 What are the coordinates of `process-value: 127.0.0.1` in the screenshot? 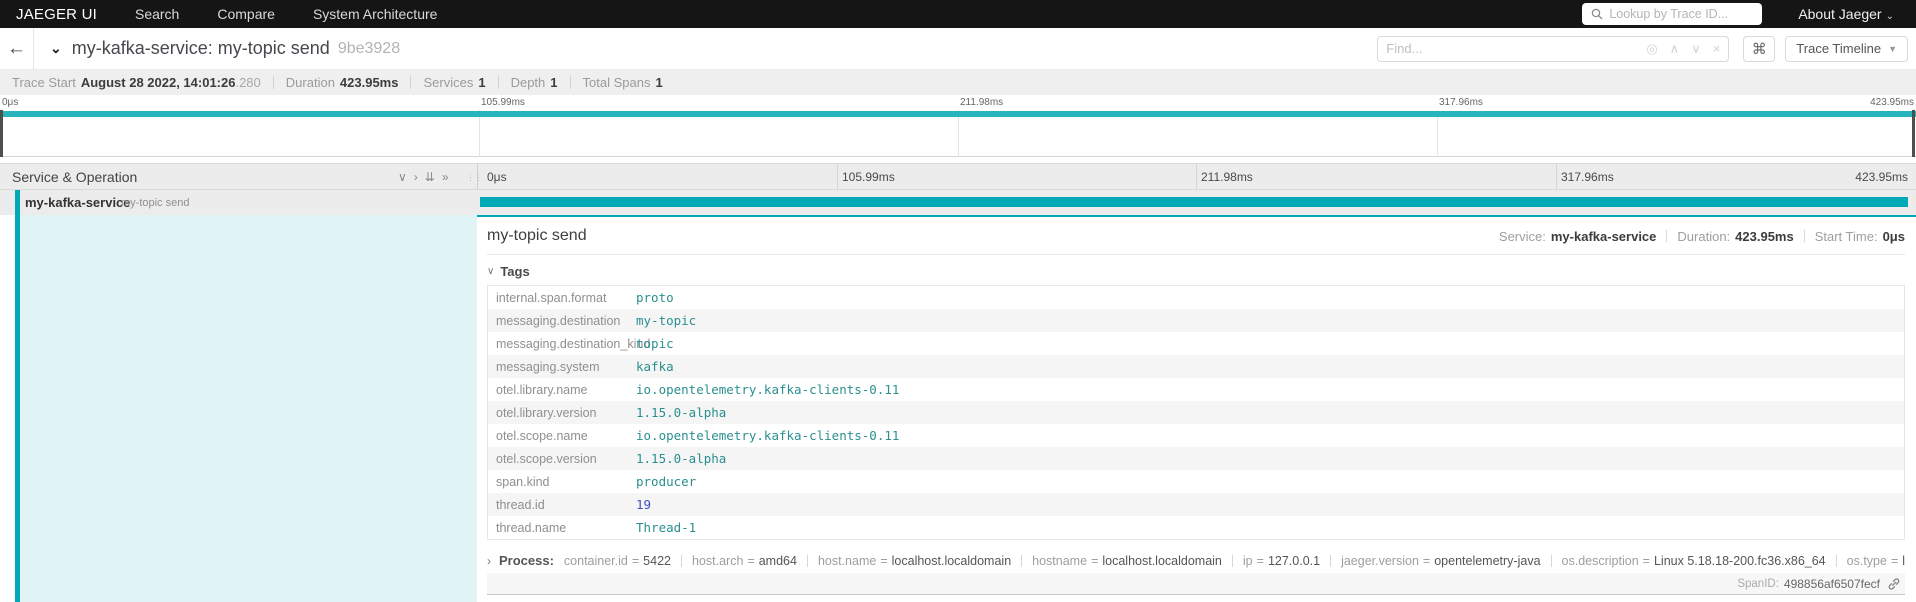 It's located at (1294, 560).